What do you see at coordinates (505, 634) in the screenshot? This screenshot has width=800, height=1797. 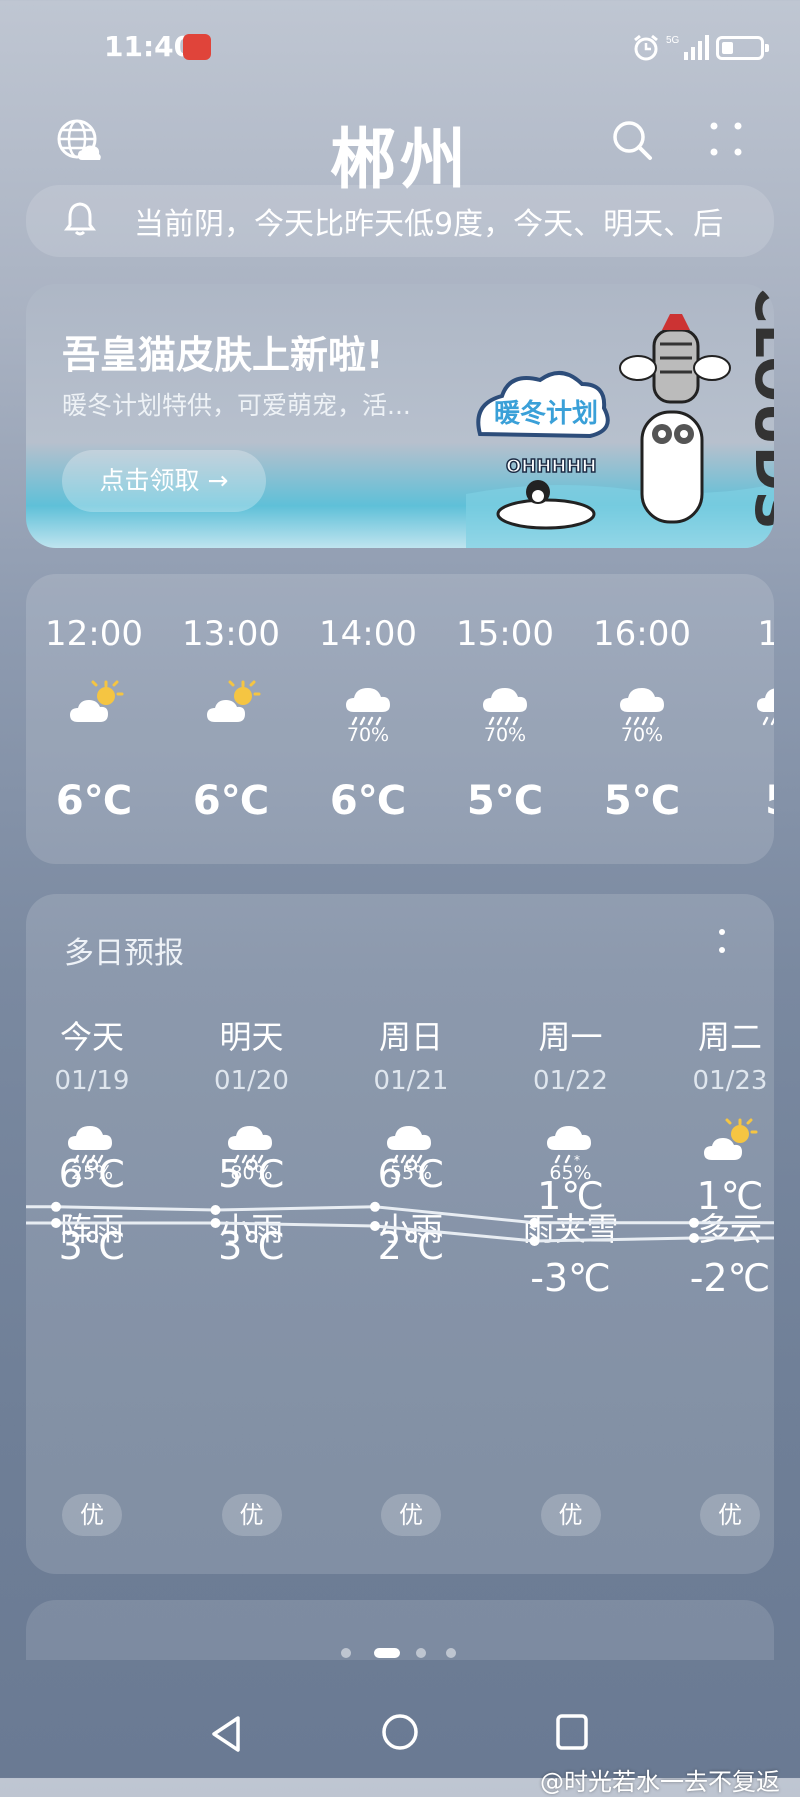 I see `hour-time: 15:00` at bounding box center [505, 634].